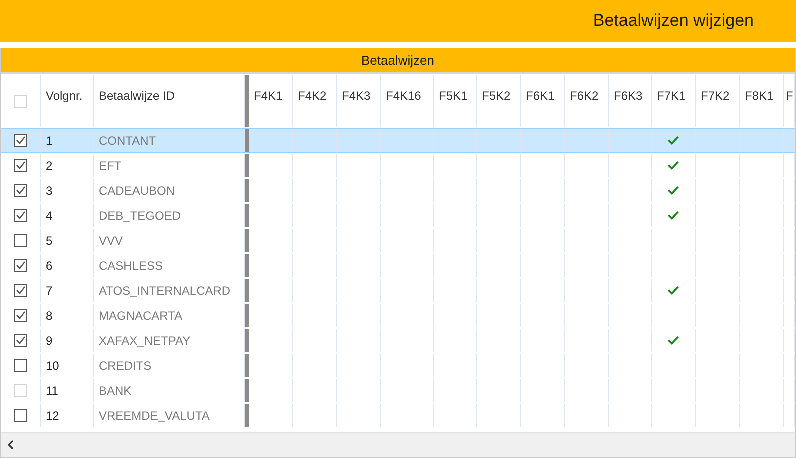 The width and height of the screenshot is (796, 458). Describe the element at coordinates (496, 96) in the screenshot. I see `column-header: F5K2` at that location.